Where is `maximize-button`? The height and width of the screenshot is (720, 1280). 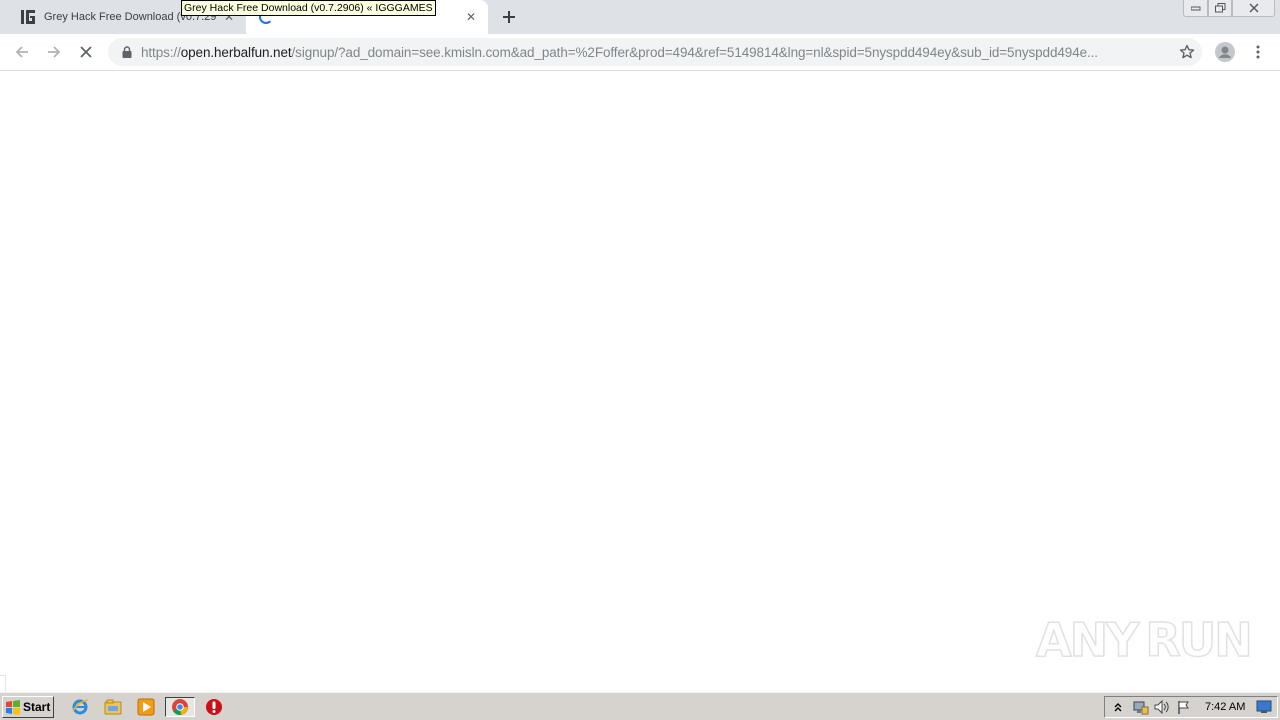
maximize-button is located at coordinates (1220, 8).